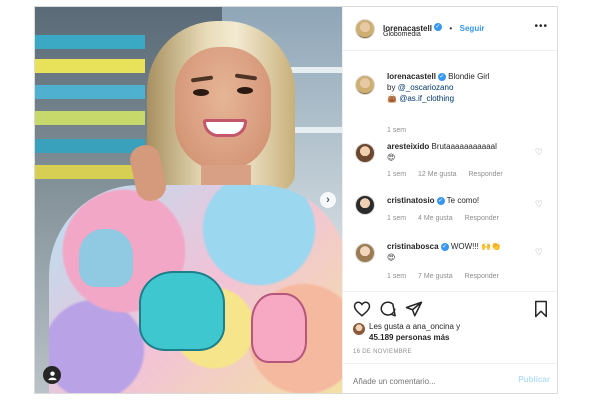 Image resolution: width=600 pixels, height=400 pixels. I want to click on comment-meta: 1 sem 7 Me gusta Responder, so click(448, 276).